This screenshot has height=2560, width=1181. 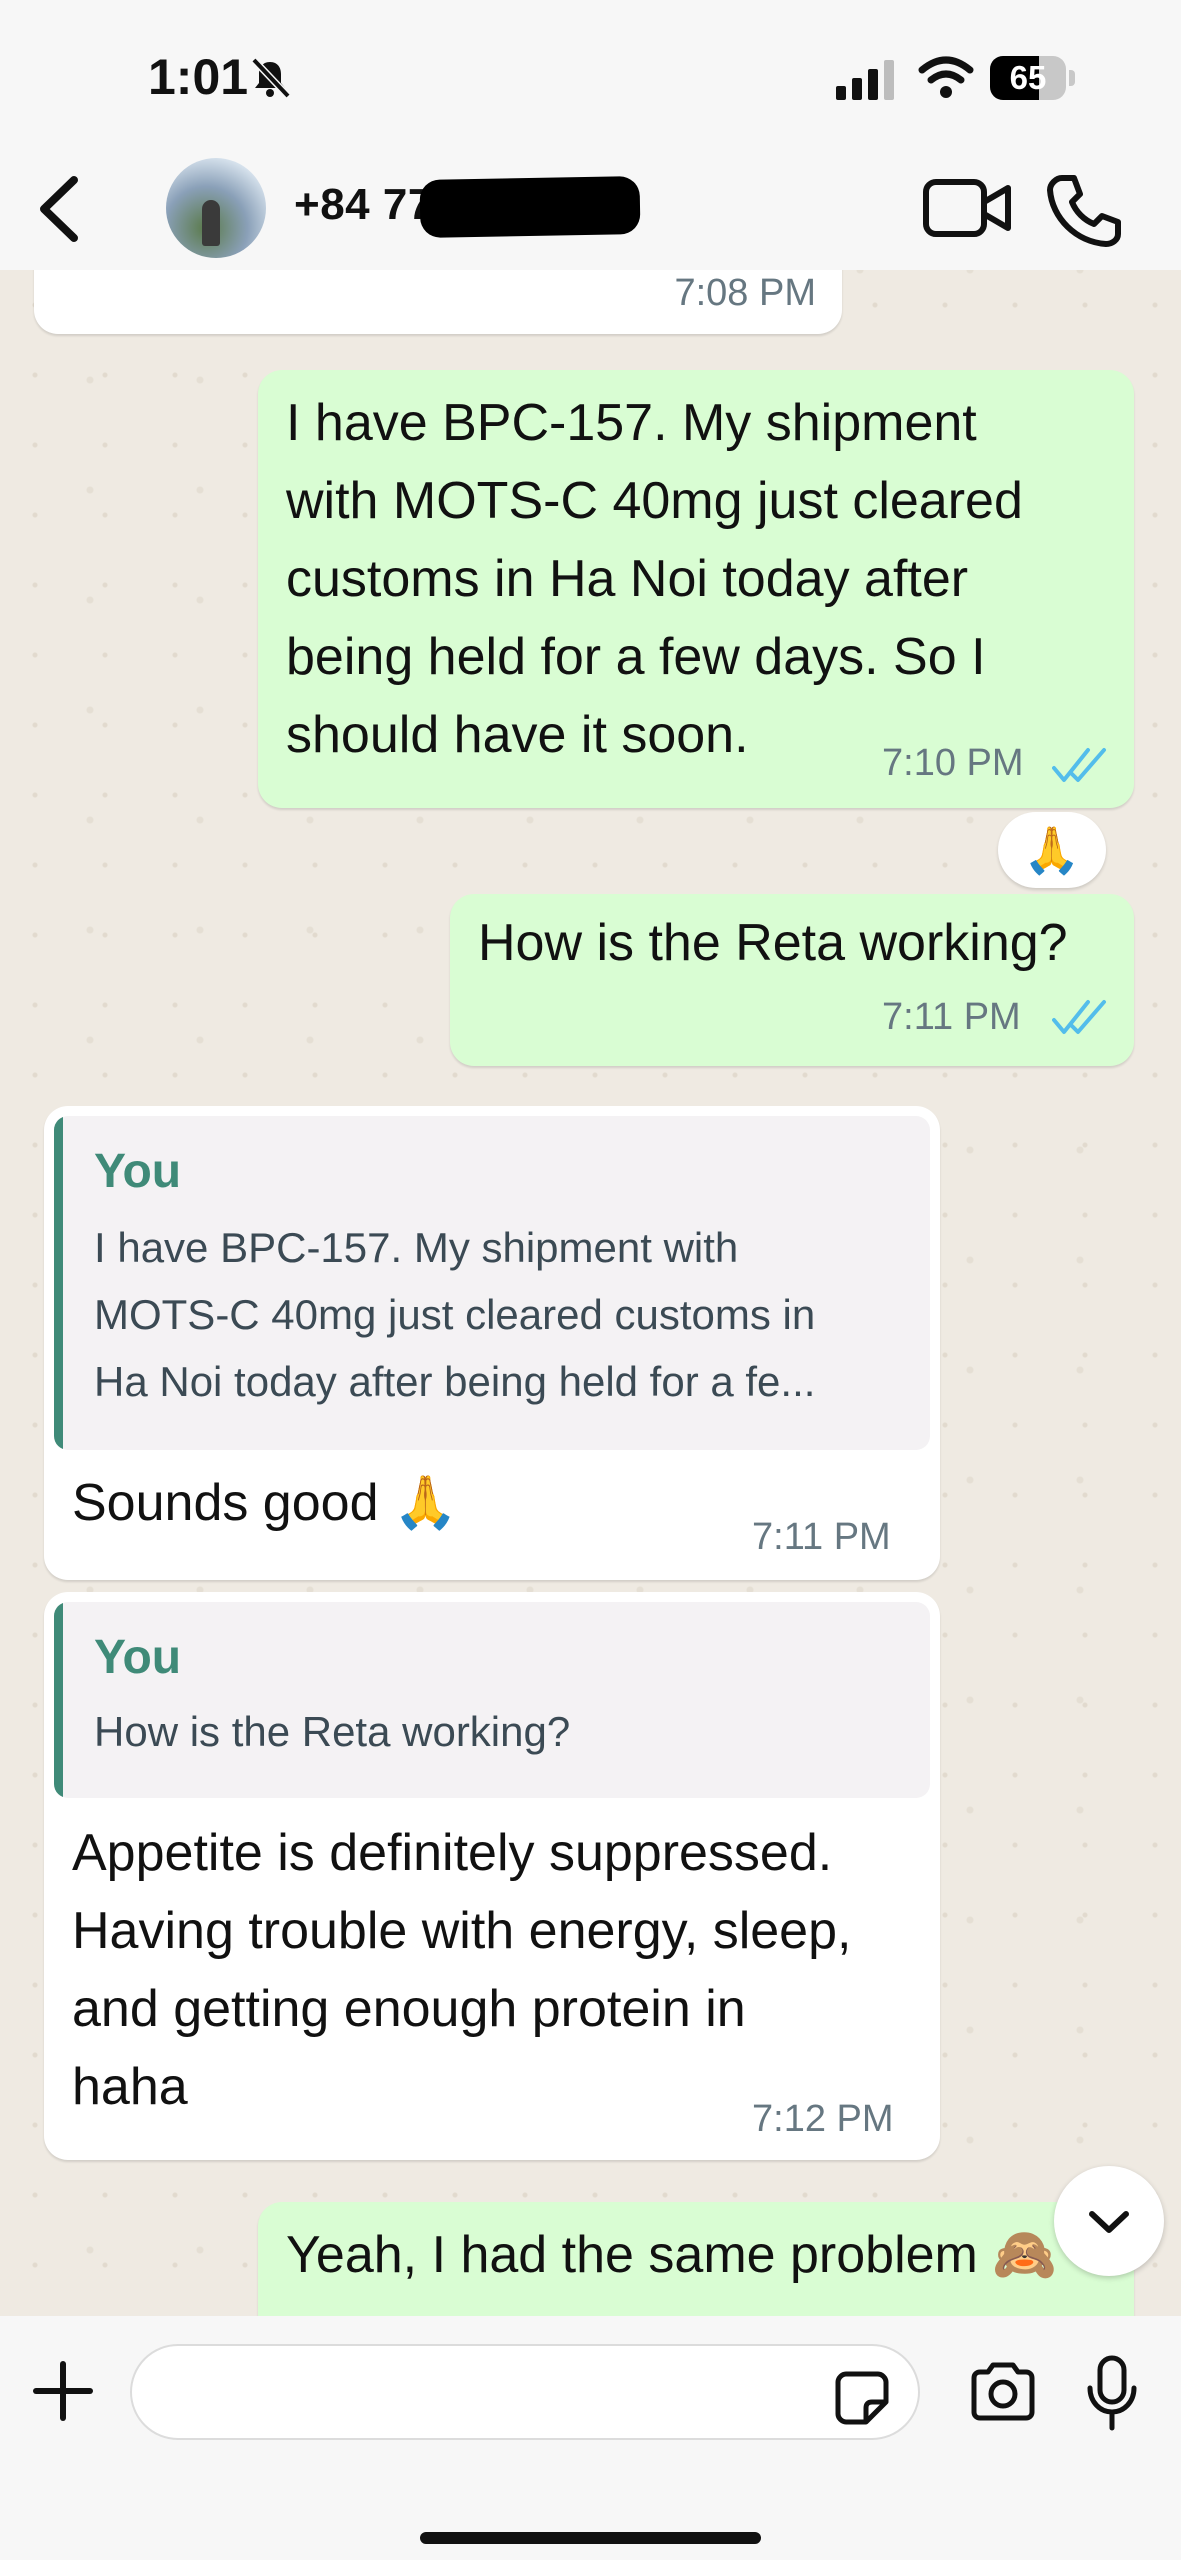 I want to click on attach-button, so click(x=63, y=2393).